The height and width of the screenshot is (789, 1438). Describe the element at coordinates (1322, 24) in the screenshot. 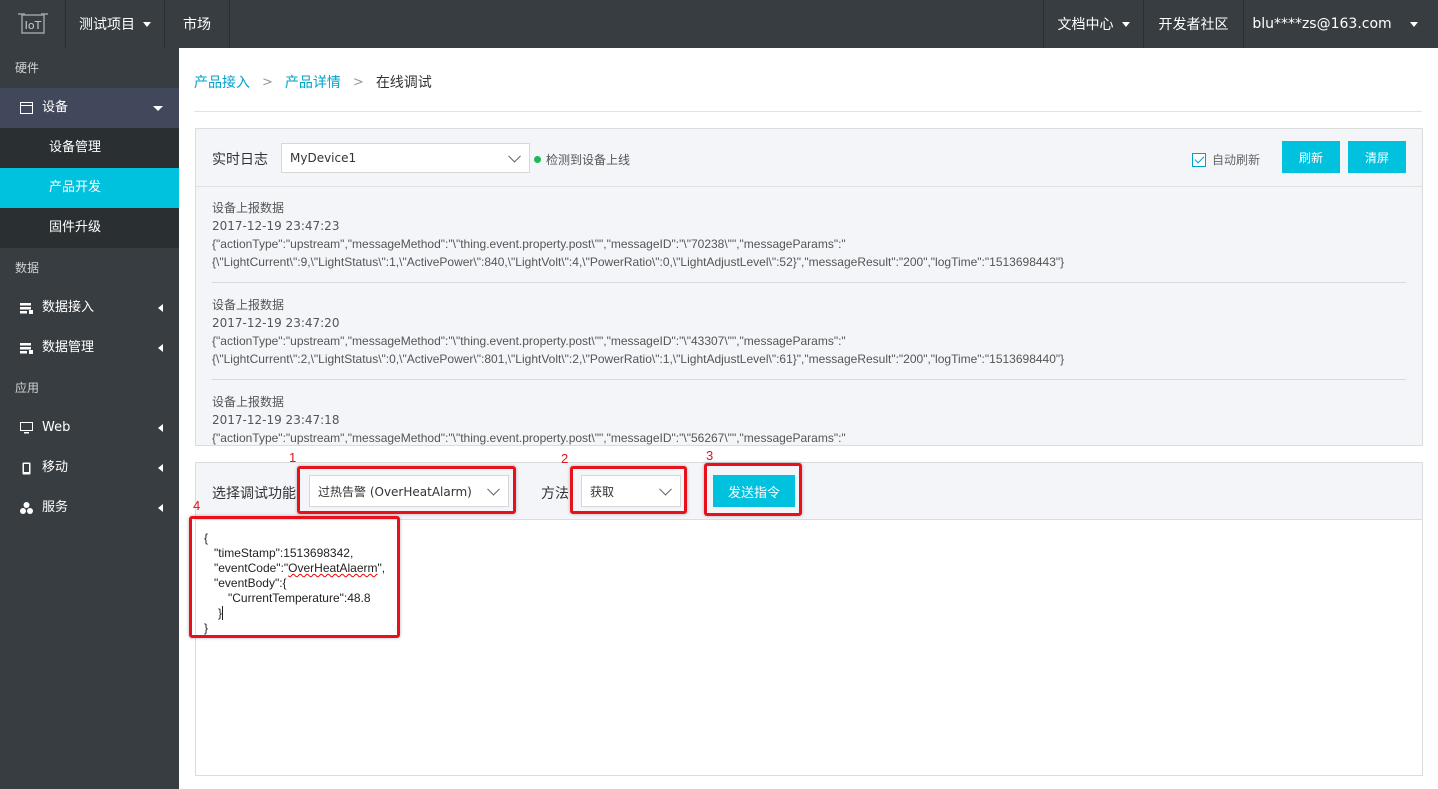

I see `user-email: blu****zs@163.com` at that location.